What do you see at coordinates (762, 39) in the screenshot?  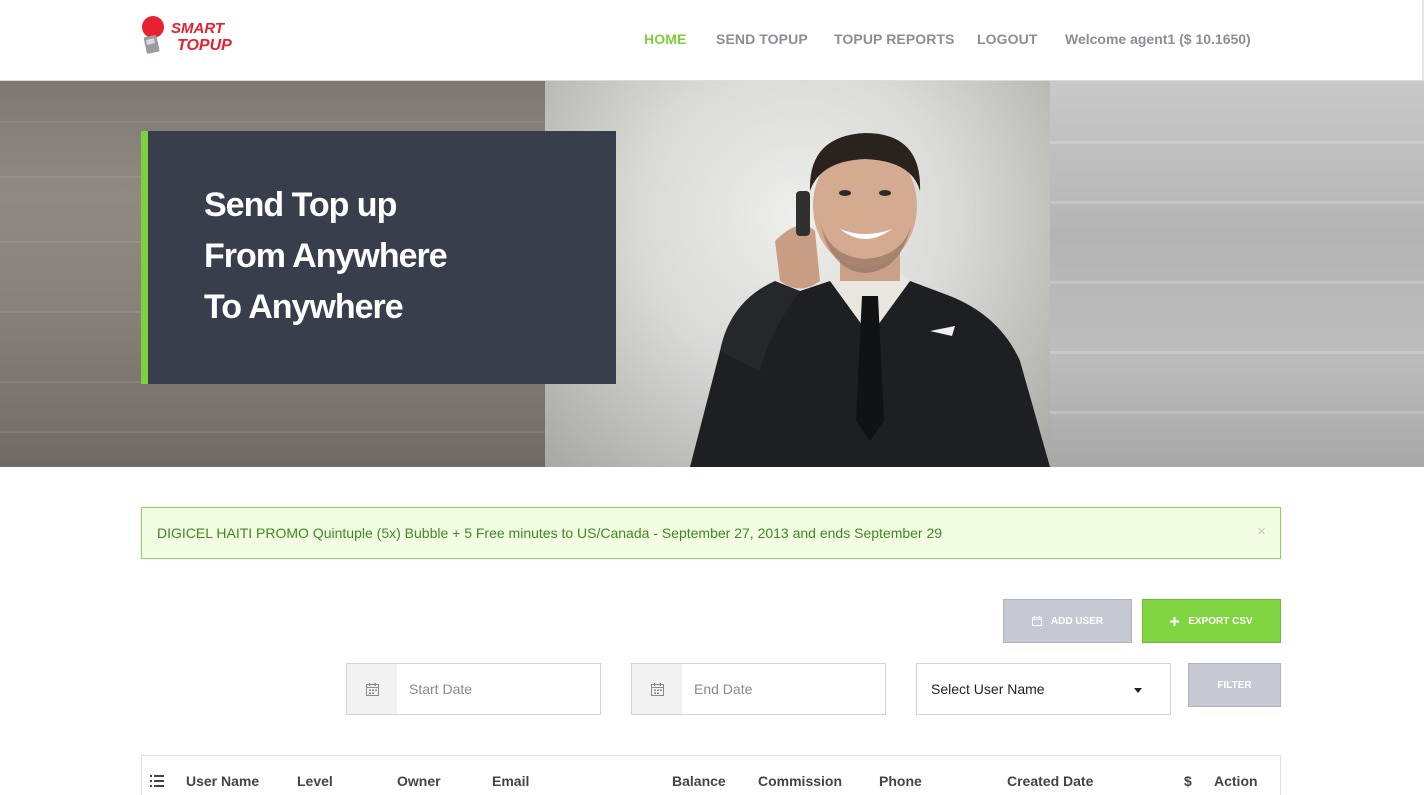 I see `nav-send-topup: SEND TOPUP` at bounding box center [762, 39].